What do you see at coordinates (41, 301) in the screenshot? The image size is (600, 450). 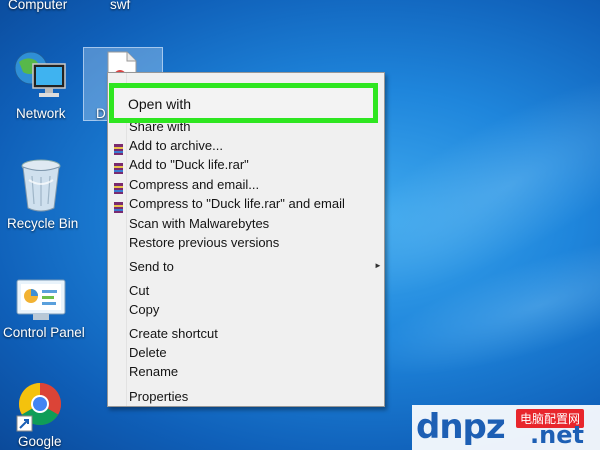 I see `control-panel-icon` at bounding box center [41, 301].